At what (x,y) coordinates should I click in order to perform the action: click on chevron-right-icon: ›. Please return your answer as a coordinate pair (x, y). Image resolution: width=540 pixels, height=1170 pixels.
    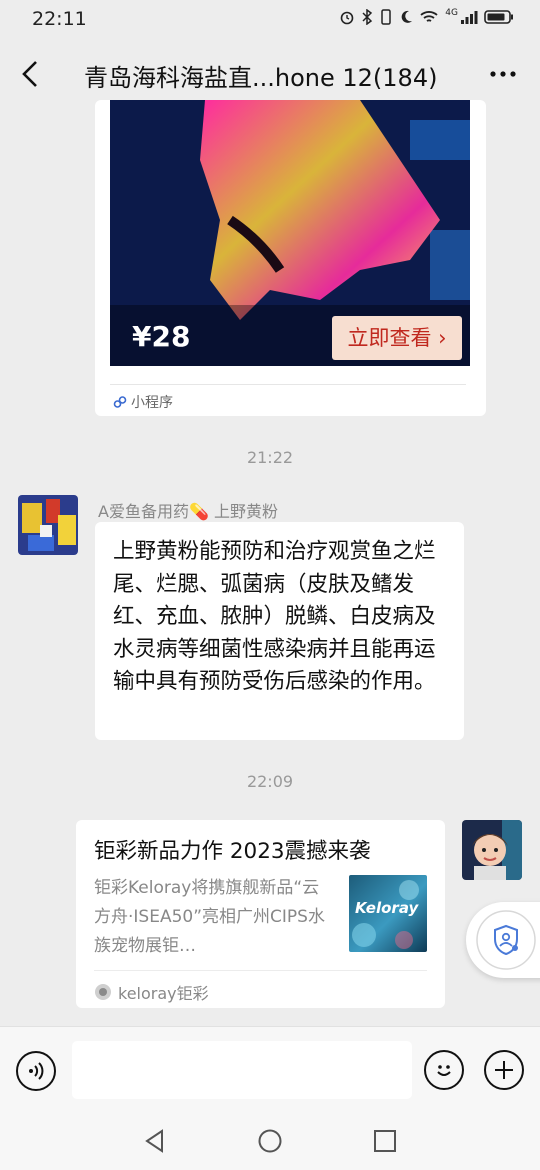
    Looking at the image, I should click on (439, 338).